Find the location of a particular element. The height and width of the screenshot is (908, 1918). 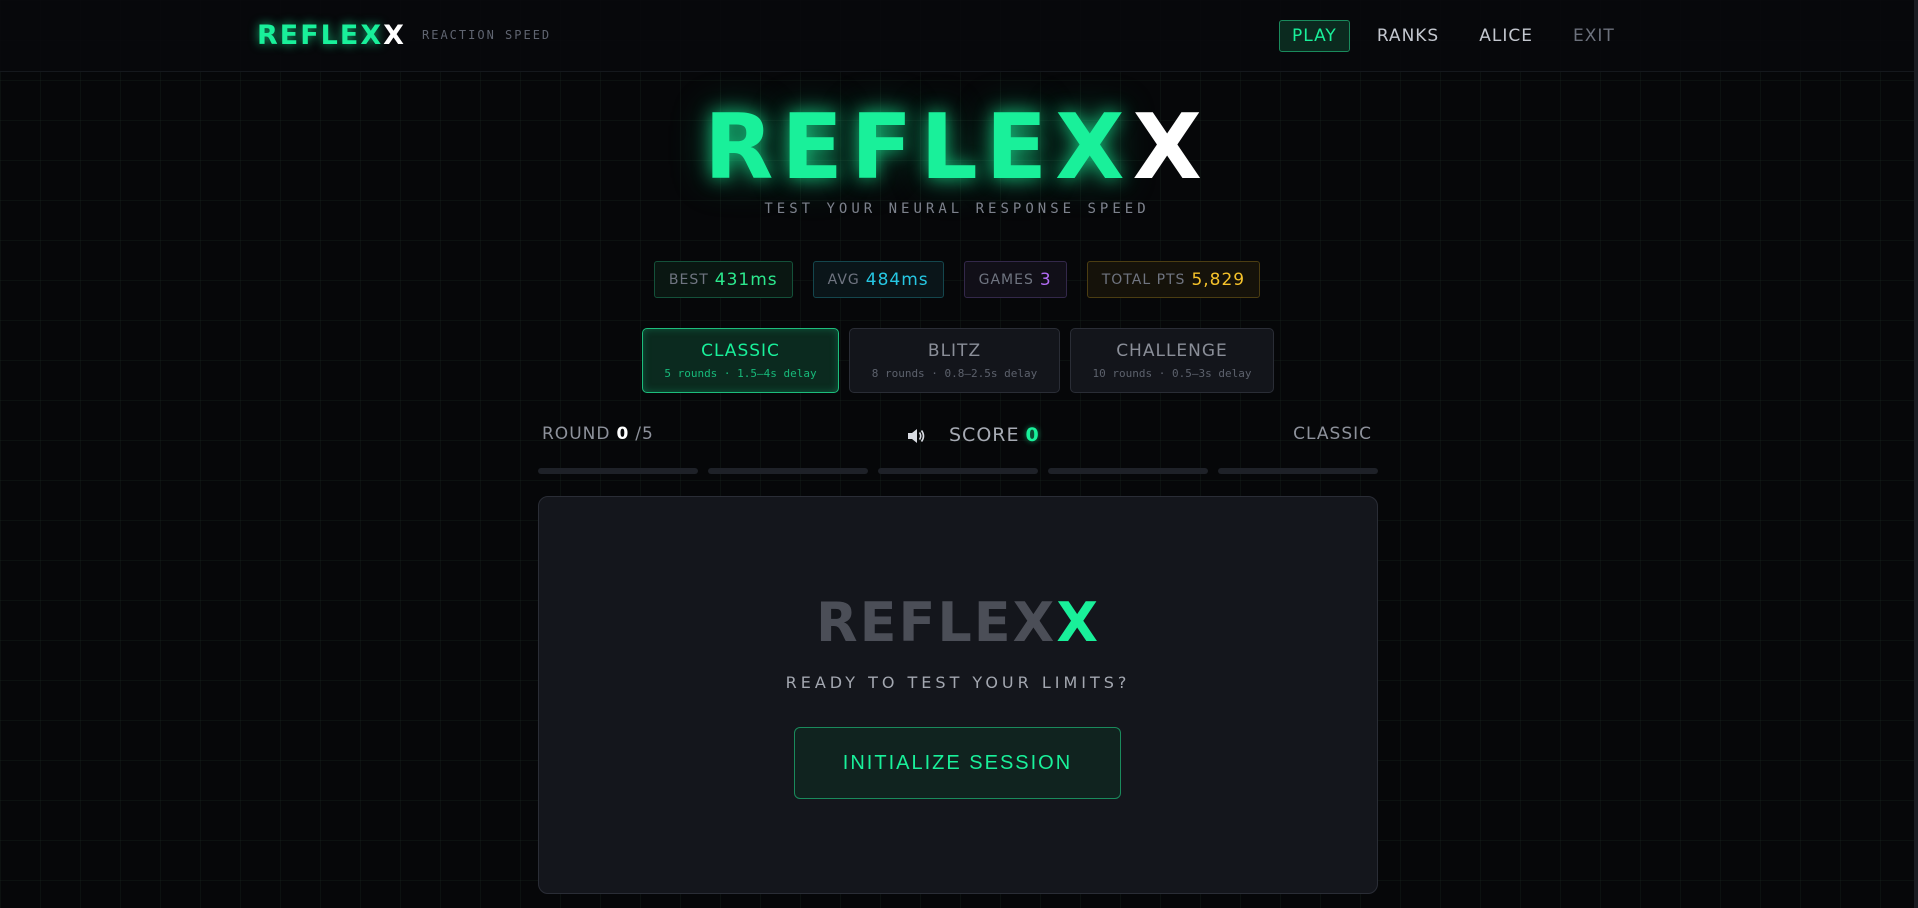

current-mode-label: CLASSIC is located at coordinates (1332, 434).